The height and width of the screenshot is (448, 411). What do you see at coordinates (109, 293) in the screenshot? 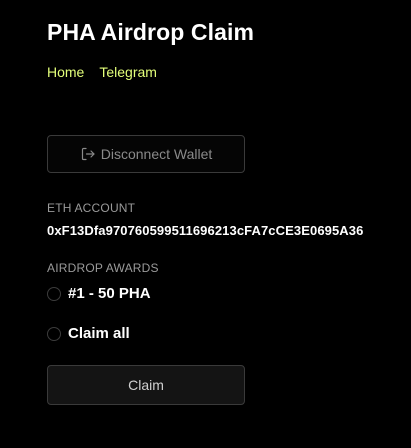
I see `award-option-1-label: #1 - 50 PHA` at bounding box center [109, 293].